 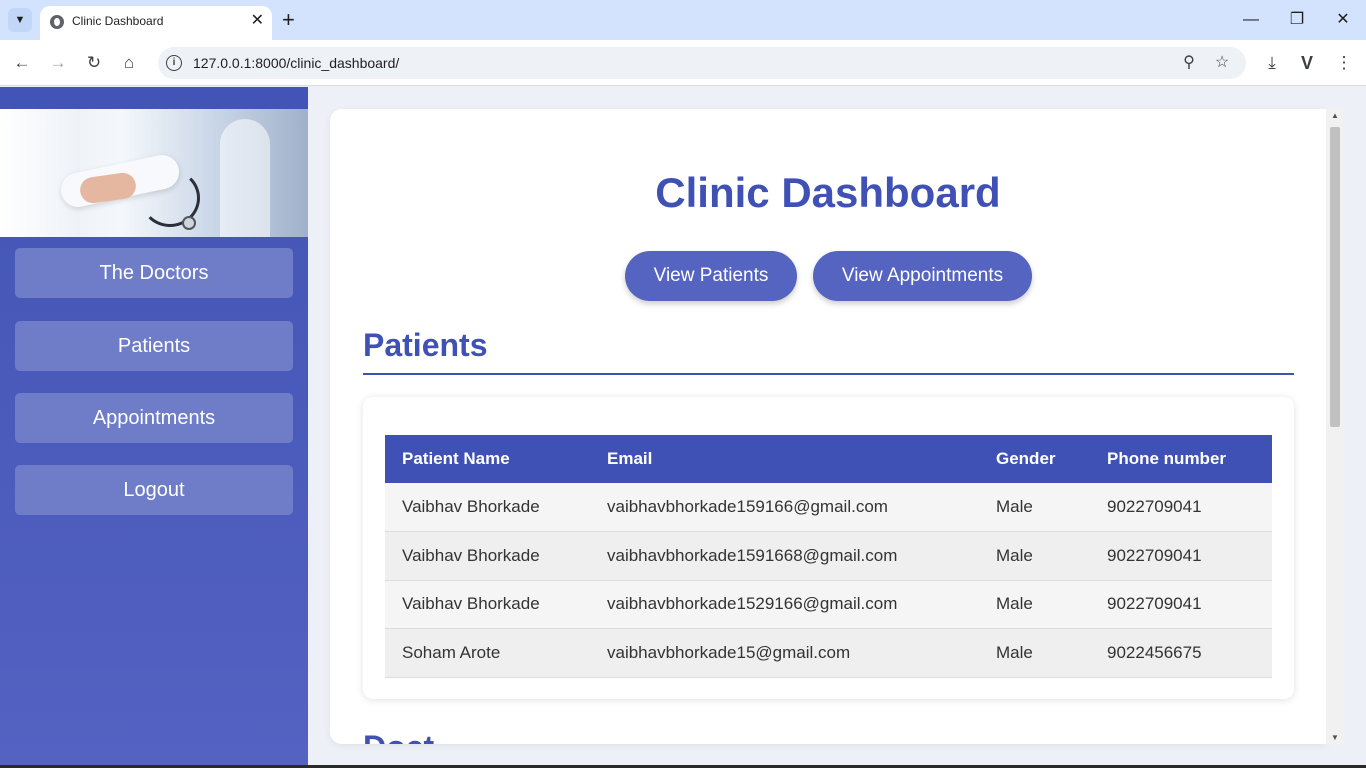 What do you see at coordinates (174, 63) in the screenshot?
I see `site-info-icon: i` at bounding box center [174, 63].